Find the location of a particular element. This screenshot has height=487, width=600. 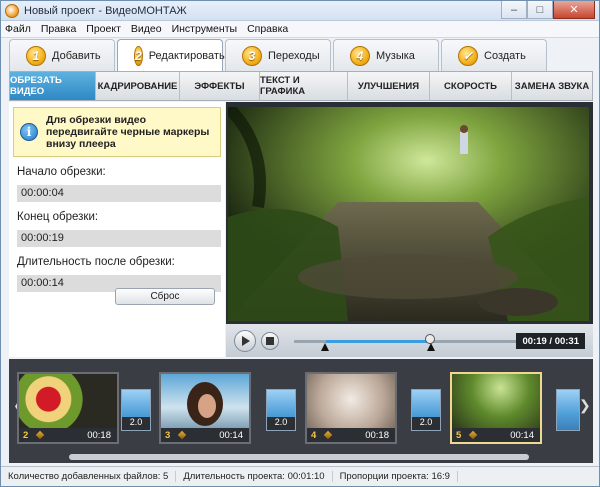

clip-thumbnail-selected: 5 00:14 is located at coordinates (496, 408).